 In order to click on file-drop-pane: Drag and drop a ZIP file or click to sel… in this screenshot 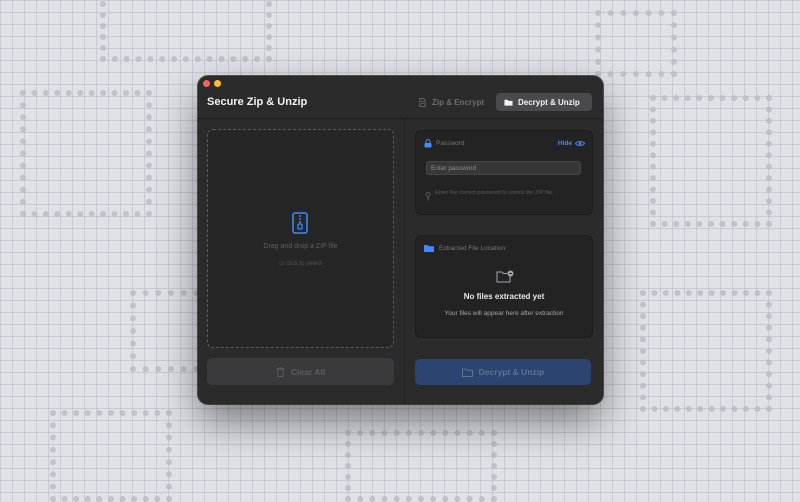, I will do `click(301, 261)`.